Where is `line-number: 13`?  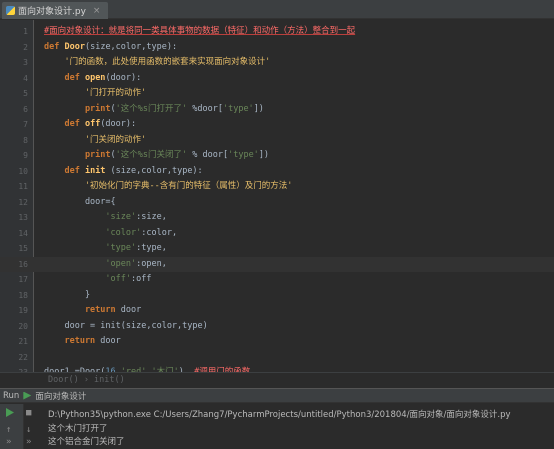 line-number: 13 is located at coordinates (23, 217).